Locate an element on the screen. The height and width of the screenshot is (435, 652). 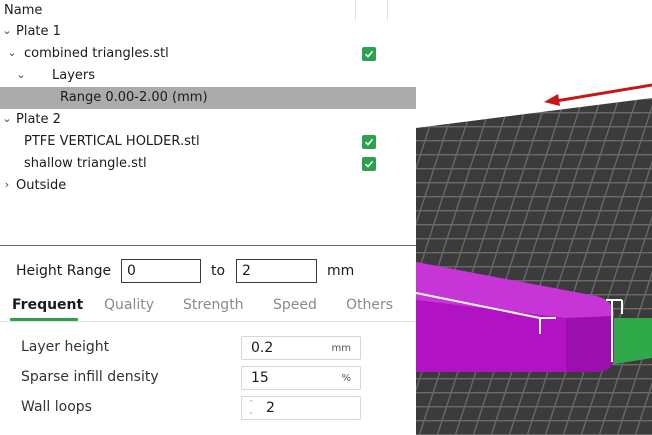
height-range-from-input: 0 is located at coordinates (161, 271).